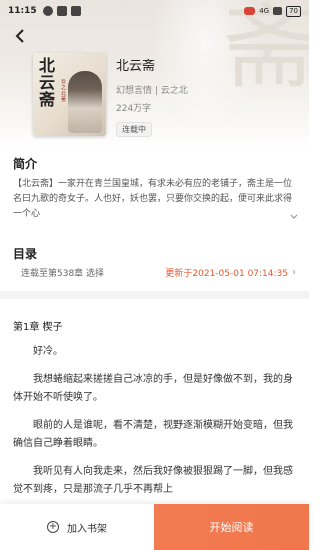 The height and width of the screenshot is (550, 320). Describe the element at coordinates (154, 11) in the screenshot. I see `status-bar: 11:15 4G 70` at that location.